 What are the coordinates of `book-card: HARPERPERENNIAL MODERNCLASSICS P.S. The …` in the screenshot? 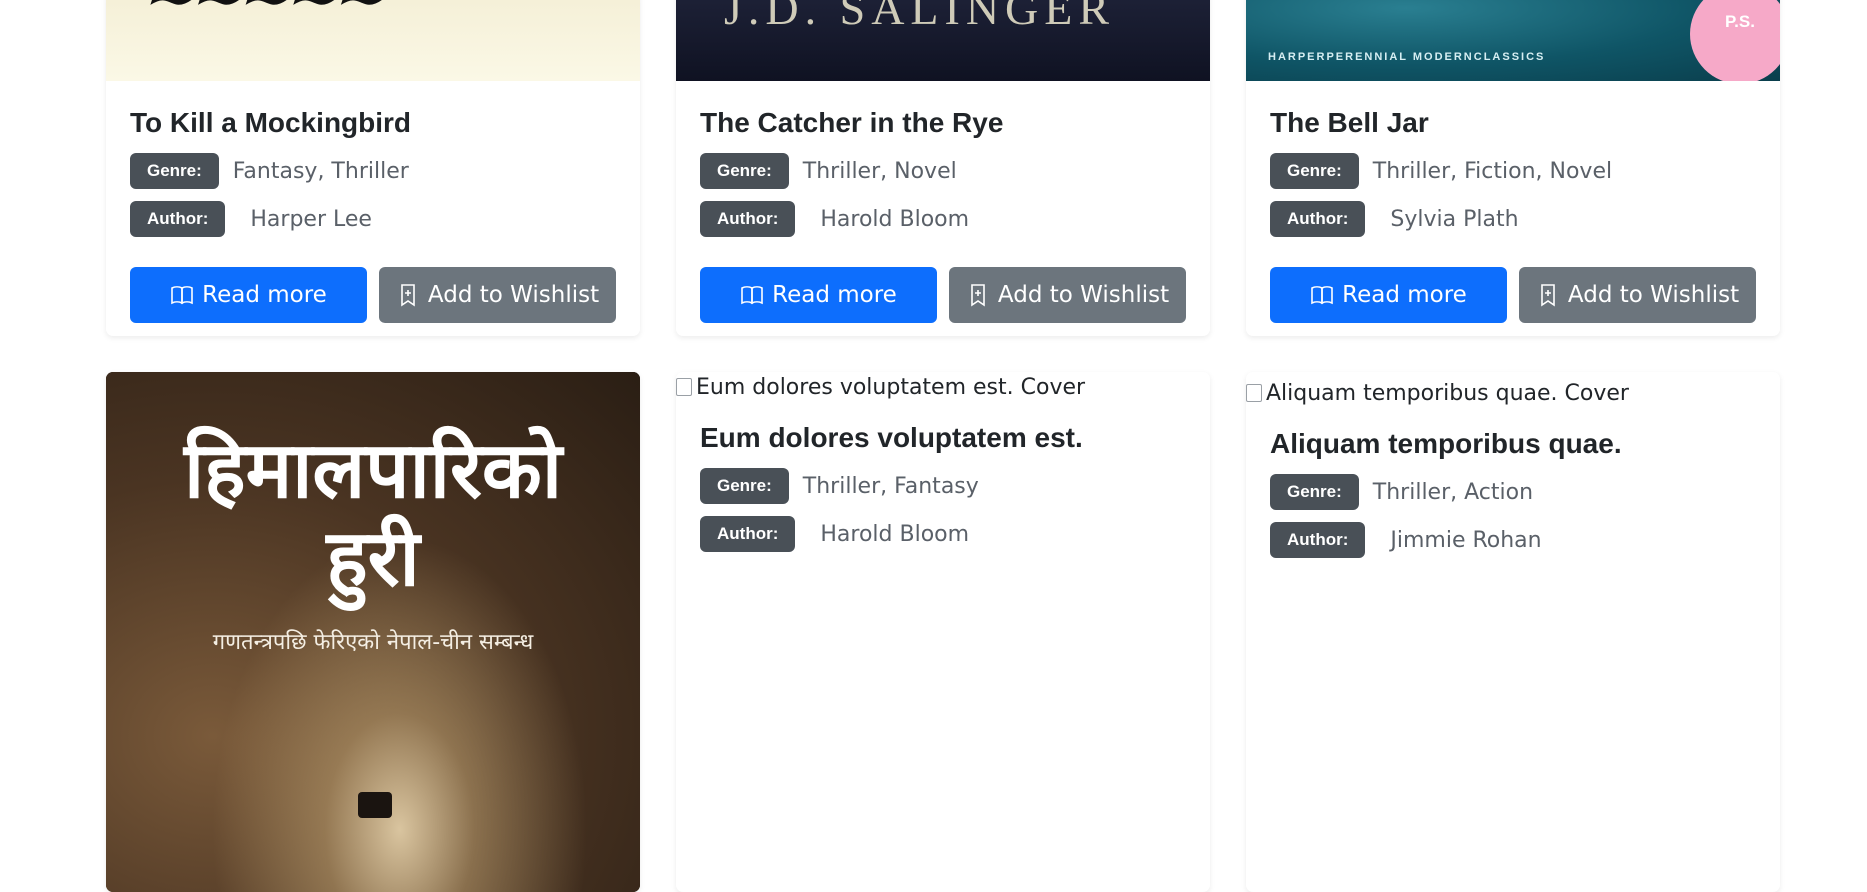 It's located at (1513, 168).